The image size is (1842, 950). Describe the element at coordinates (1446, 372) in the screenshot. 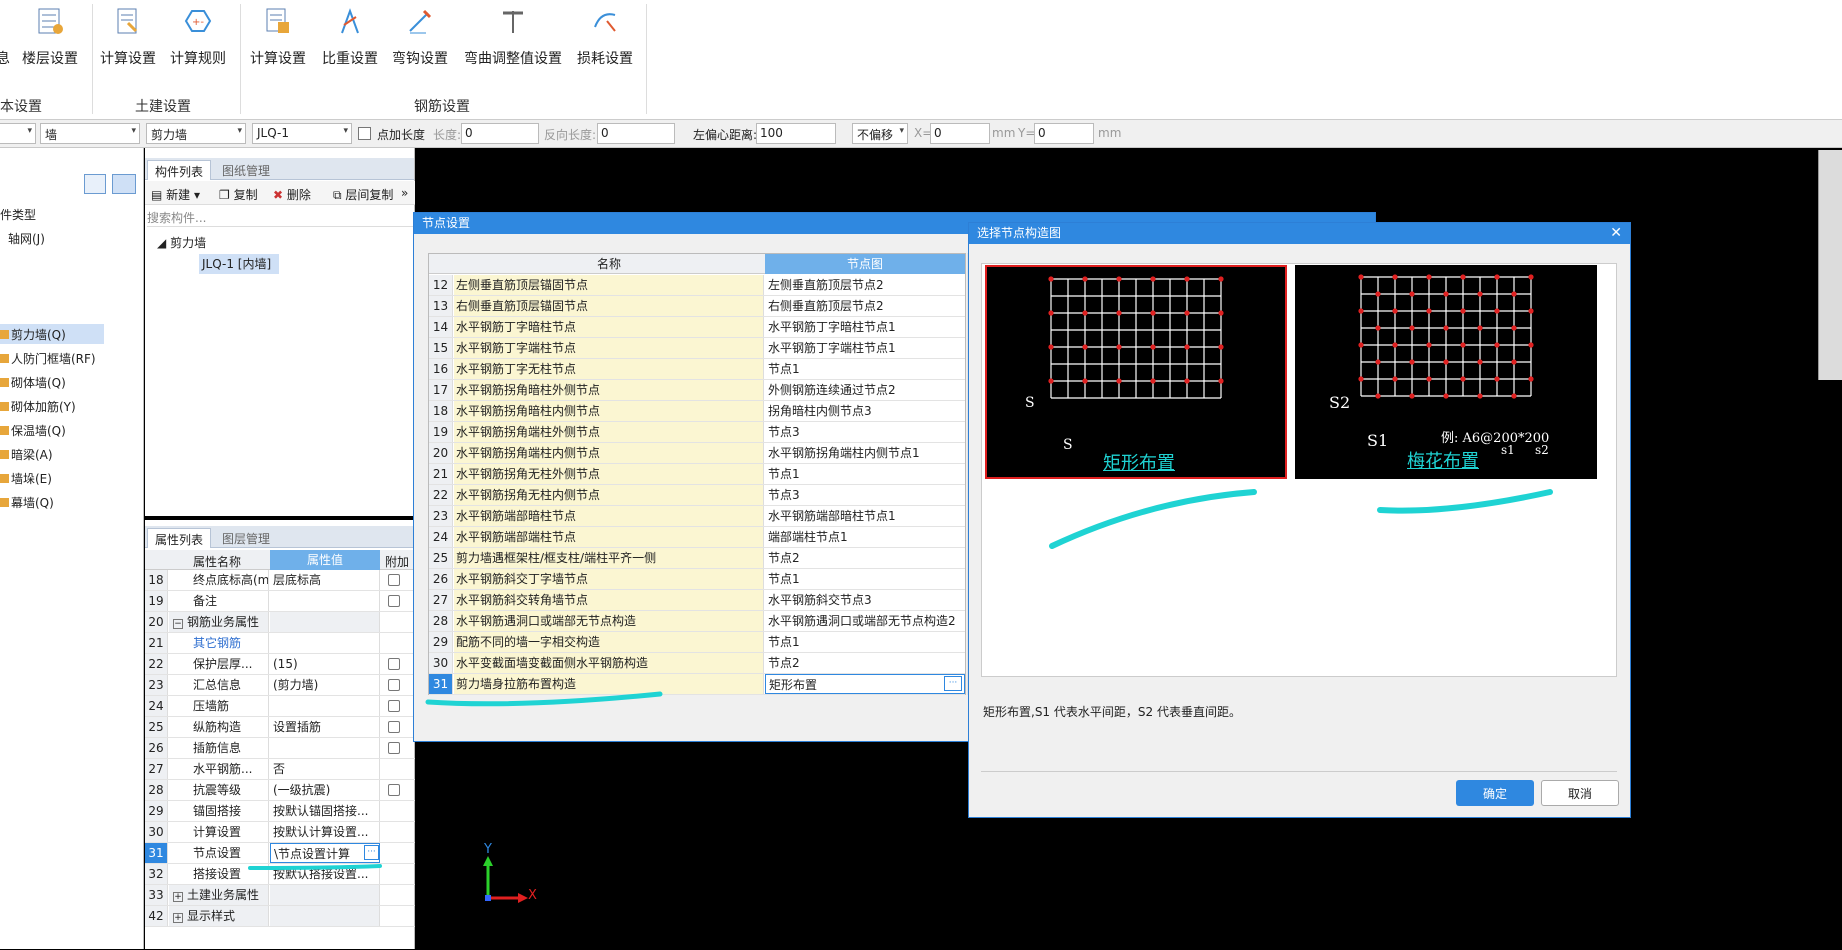

I see `option-quincunx-layout: 梅花布置 S2 S1 例: A6@200*200 s1 s2` at that location.